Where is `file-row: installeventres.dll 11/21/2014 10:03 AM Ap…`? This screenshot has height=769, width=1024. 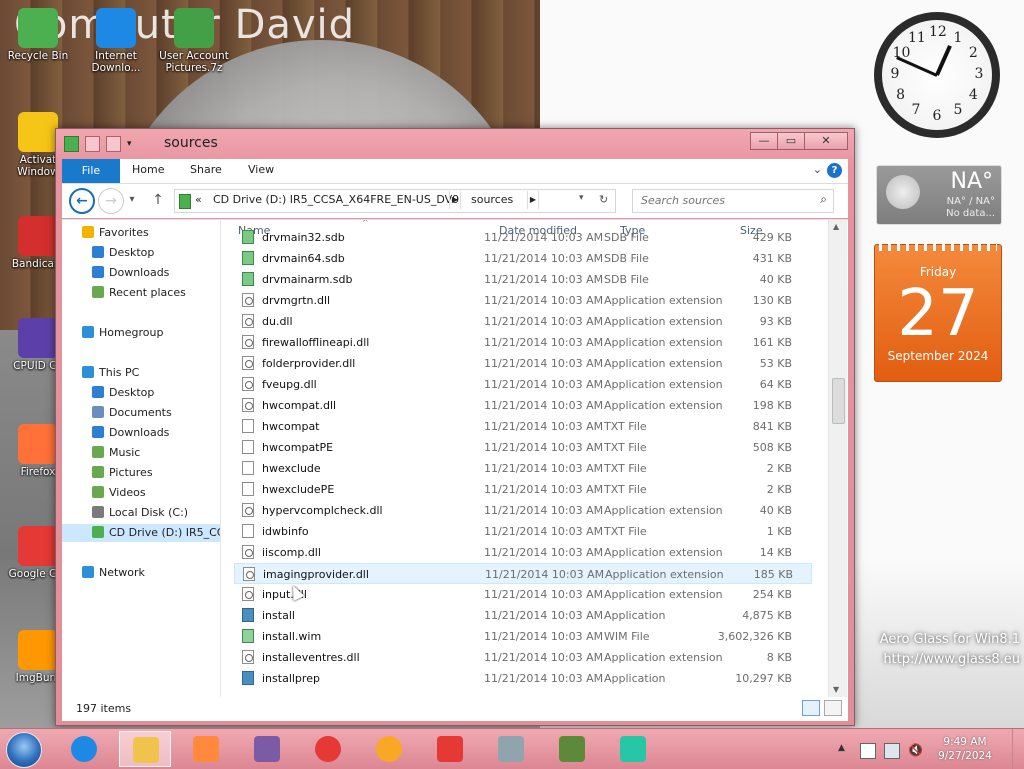
file-row: installeventres.dll 11/21/2014 10:03 AM Ap… is located at coordinates (523, 657).